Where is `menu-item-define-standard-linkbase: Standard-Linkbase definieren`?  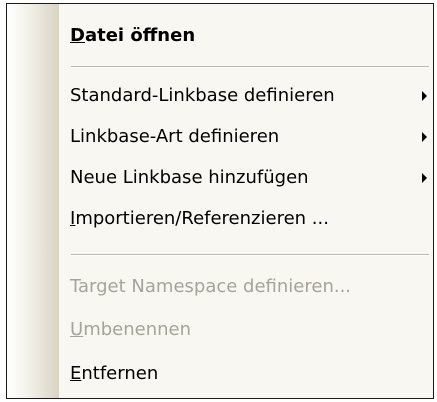
menu-item-define-standard-linkbase: Standard-Linkbase definieren is located at coordinates (220, 96).